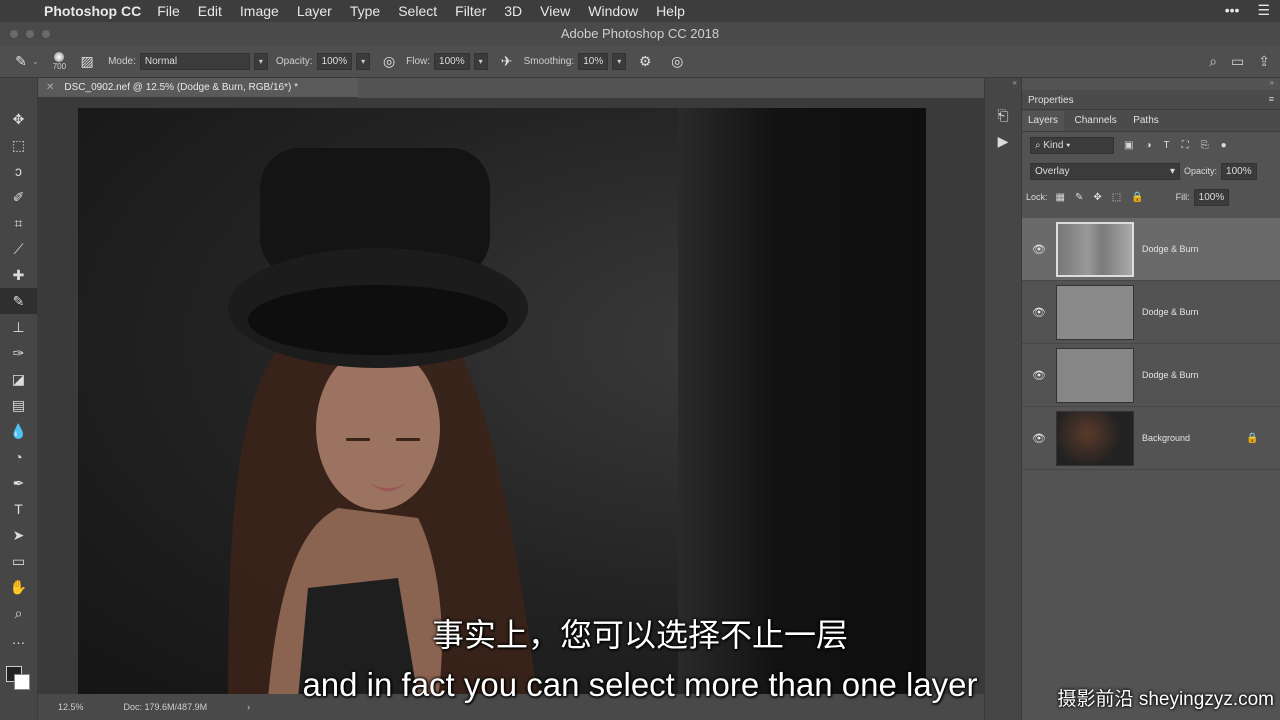  Describe the element at coordinates (365, 11) in the screenshot. I see `menu-type: Type` at that location.